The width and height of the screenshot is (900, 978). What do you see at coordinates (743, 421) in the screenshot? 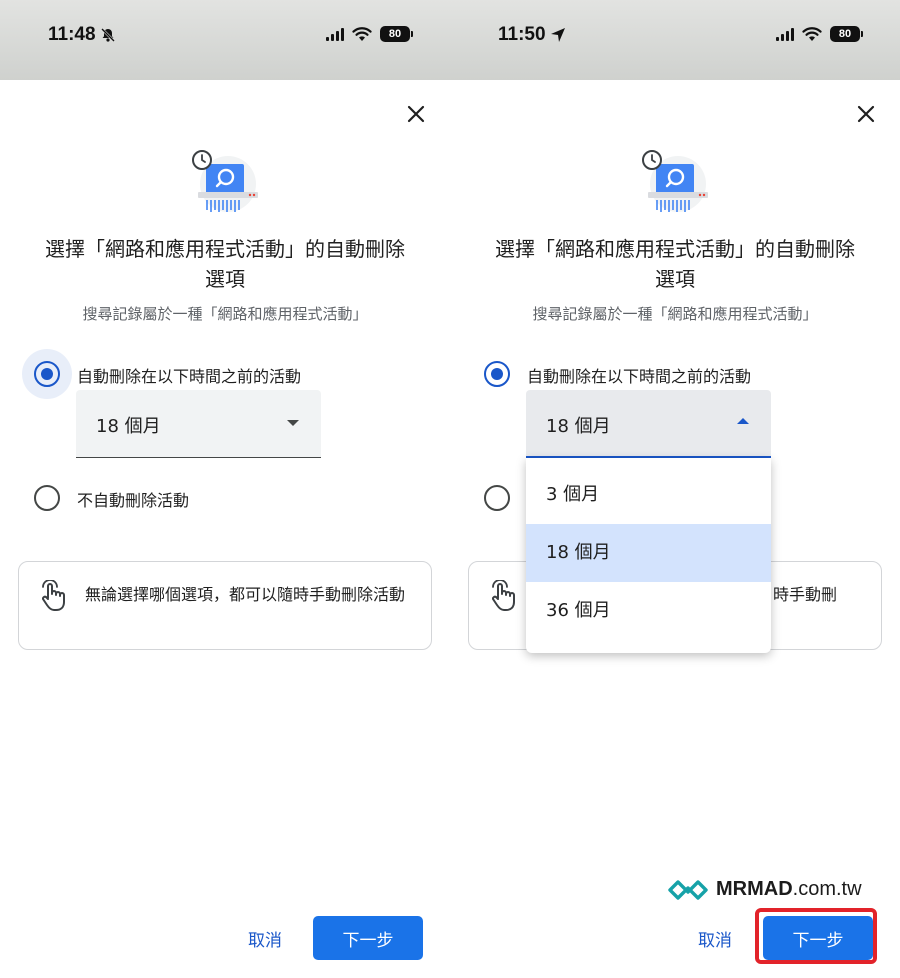
I see `caret-up-icon` at bounding box center [743, 421].